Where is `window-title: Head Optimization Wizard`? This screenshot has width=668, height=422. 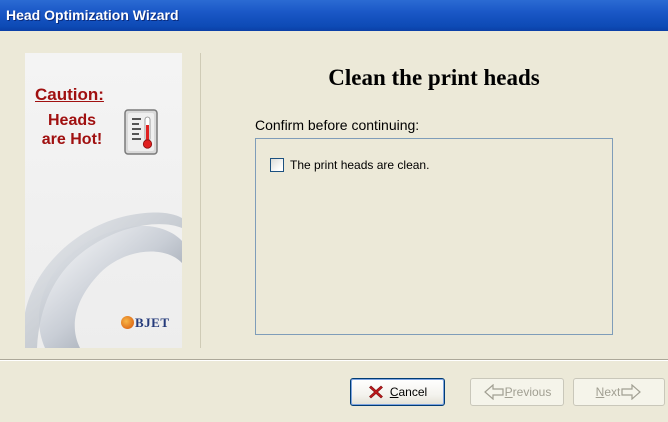 window-title: Head Optimization Wizard is located at coordinates (92, 15).